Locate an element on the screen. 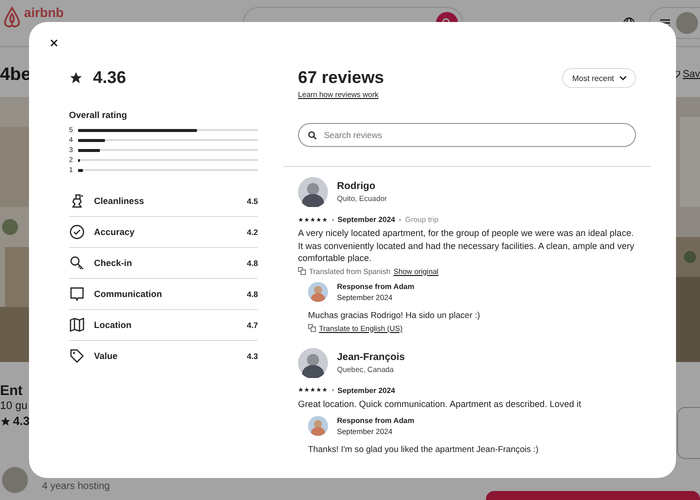 This screenshot has width=700, height=500. category-name: Location is located at coordinates (113, 325).